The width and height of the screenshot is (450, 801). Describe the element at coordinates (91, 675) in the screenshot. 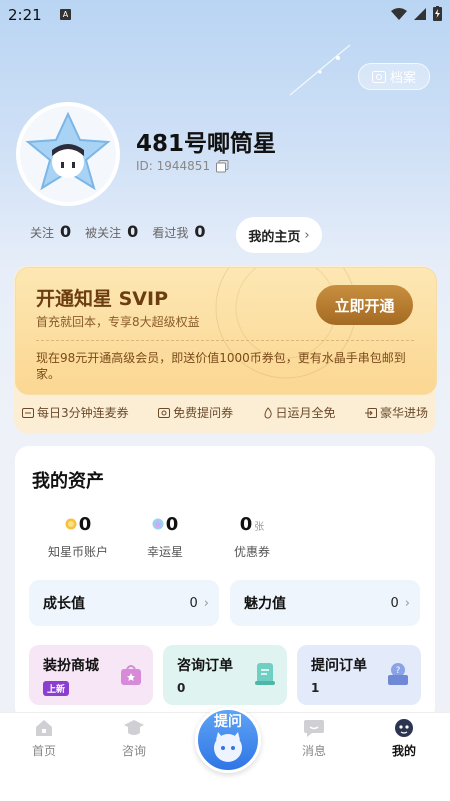

I see `dress-up-shop-card: 装扮商城 上新` at that location.